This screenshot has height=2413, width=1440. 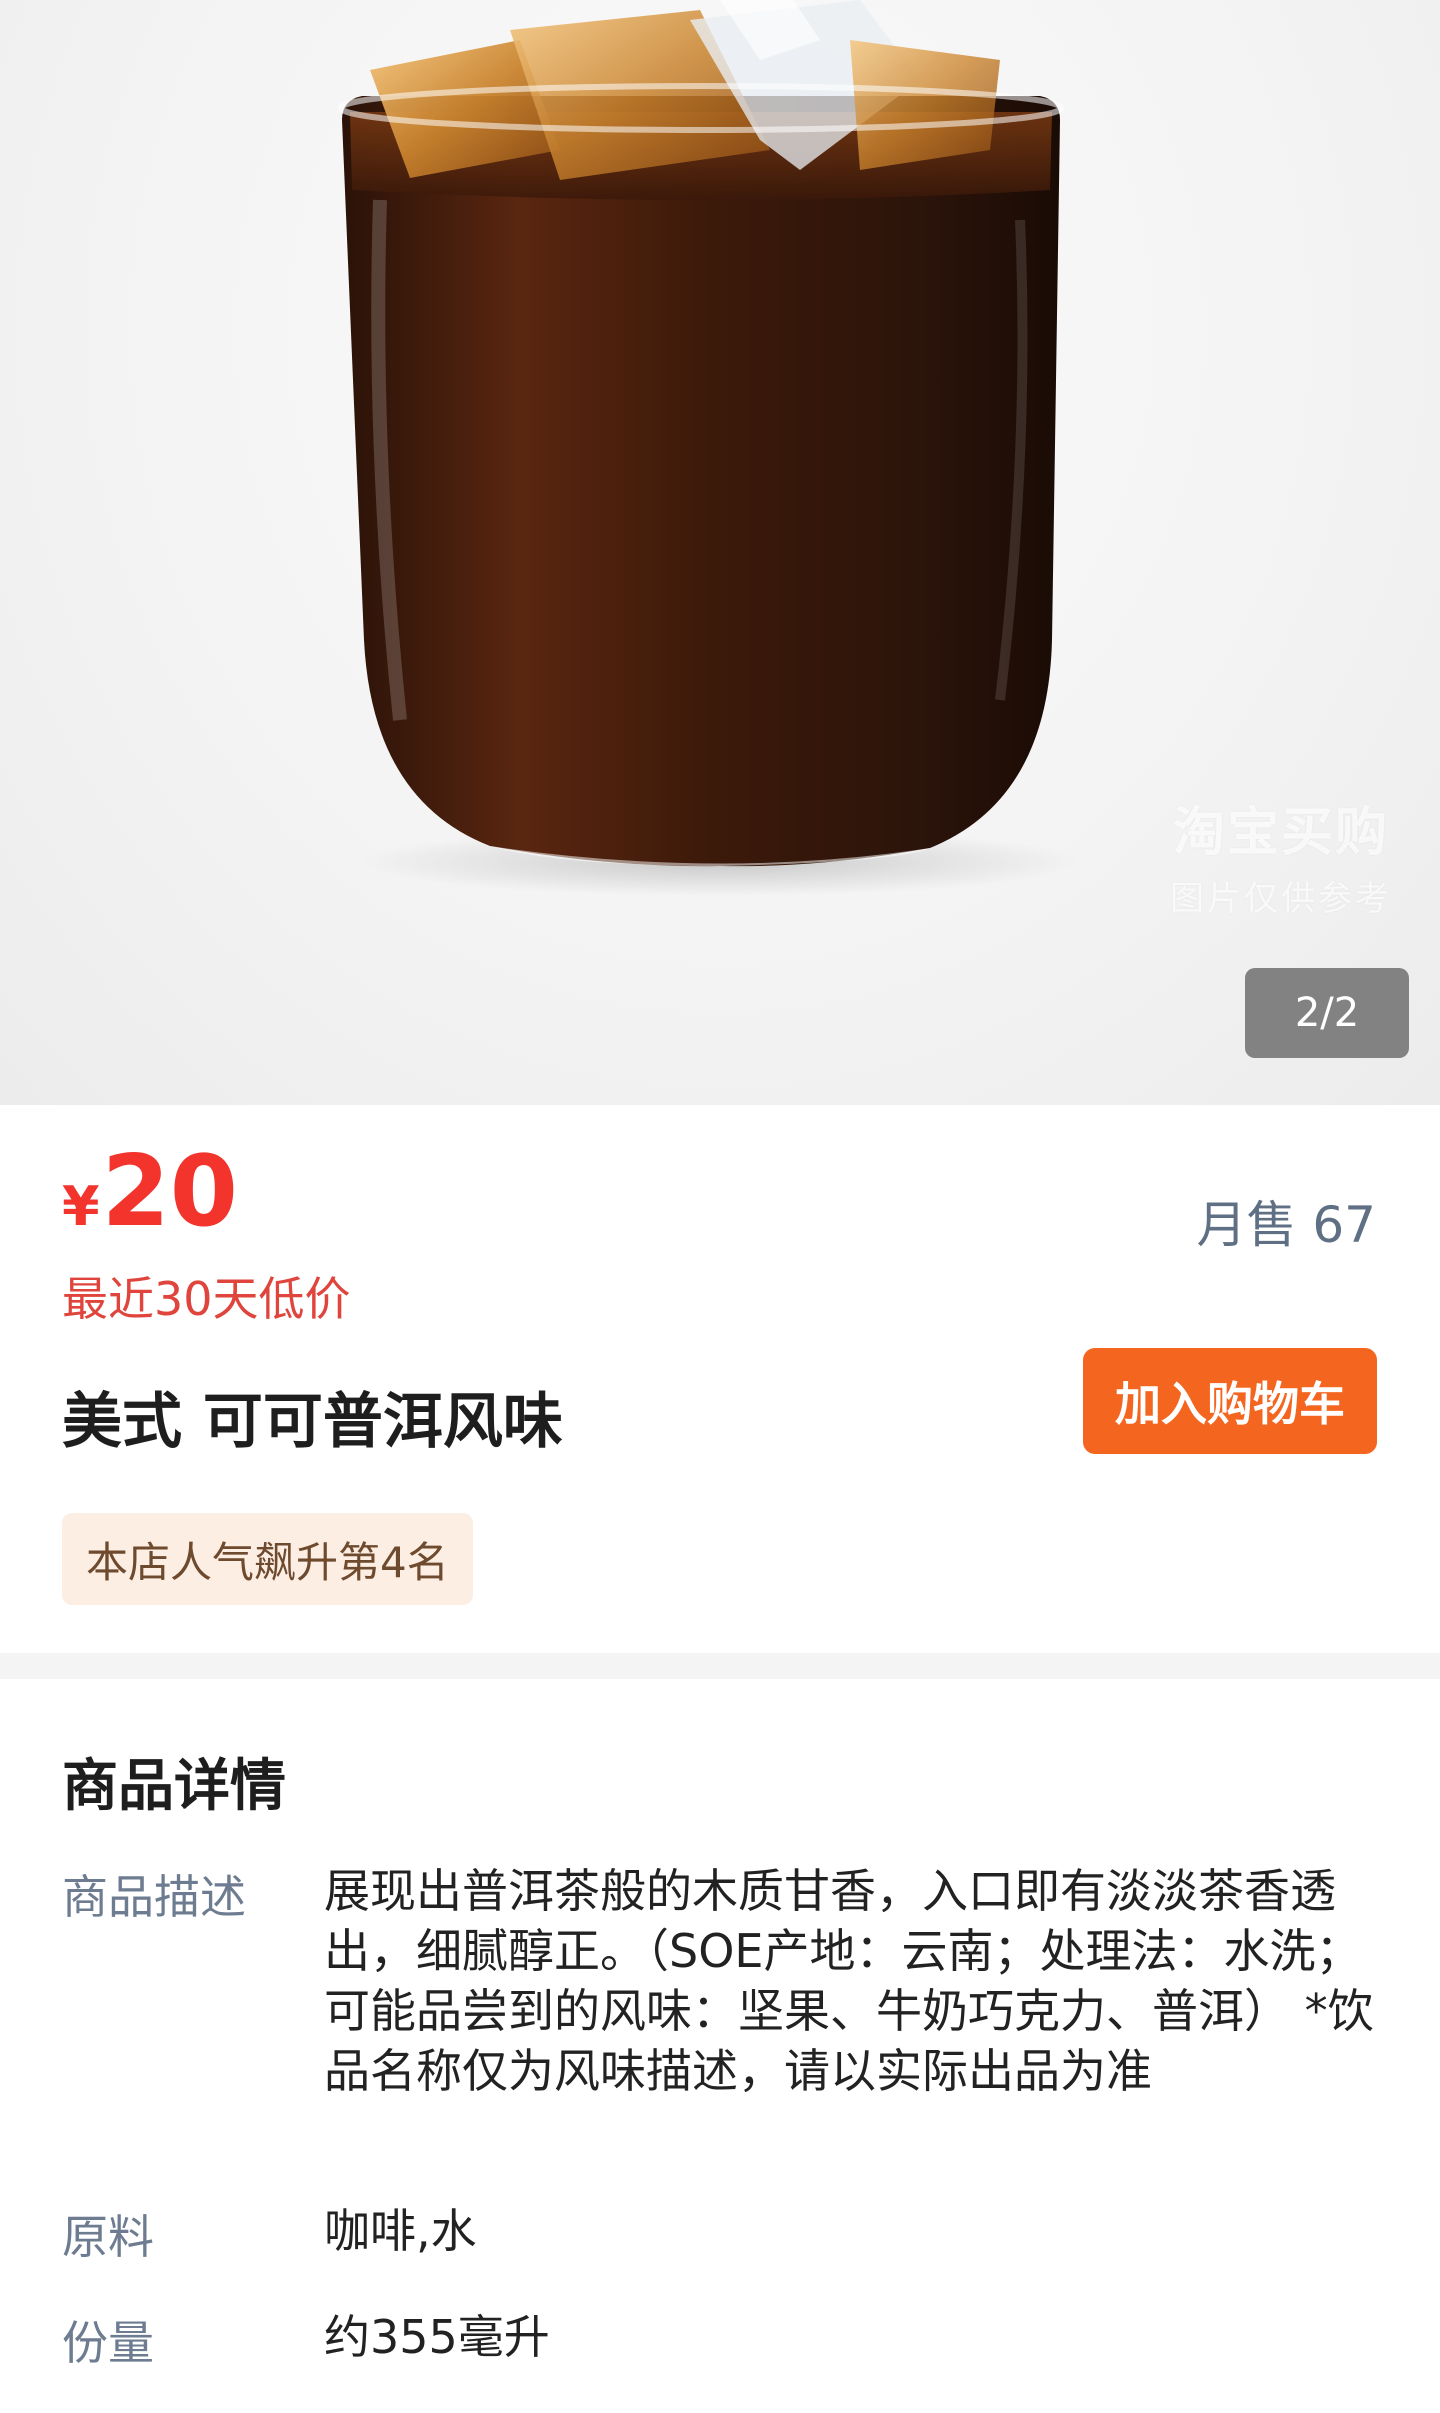 What do you see at coordinates (437, 2337) in the screenshot?
I see `portion-value: 约355毫升` at bounding box center [437, 2337].